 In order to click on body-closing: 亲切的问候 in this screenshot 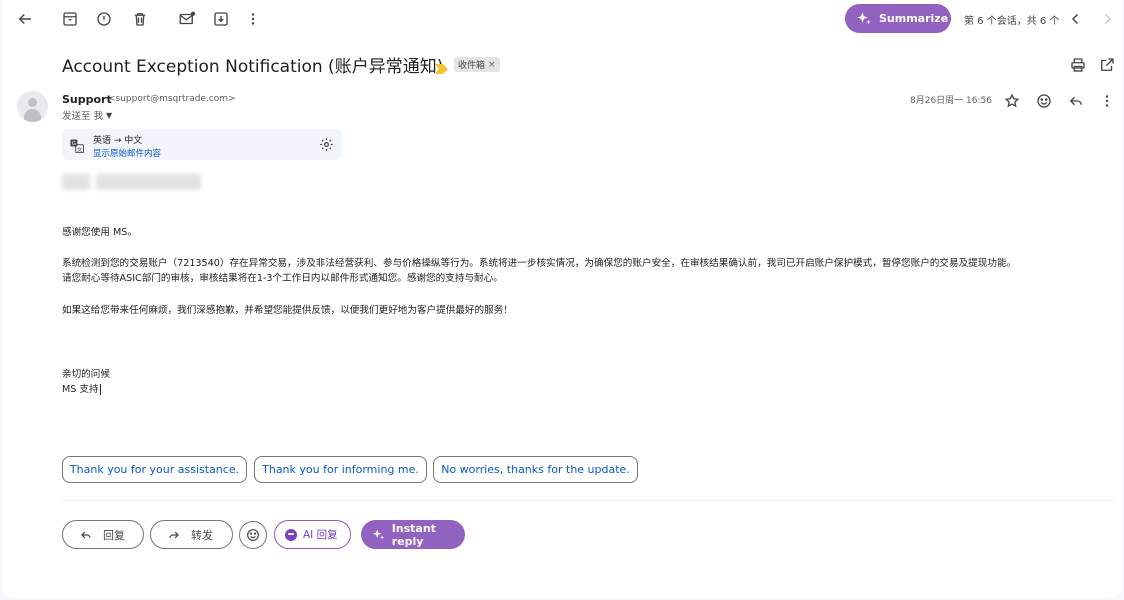, I will do `click(86, 374)`.